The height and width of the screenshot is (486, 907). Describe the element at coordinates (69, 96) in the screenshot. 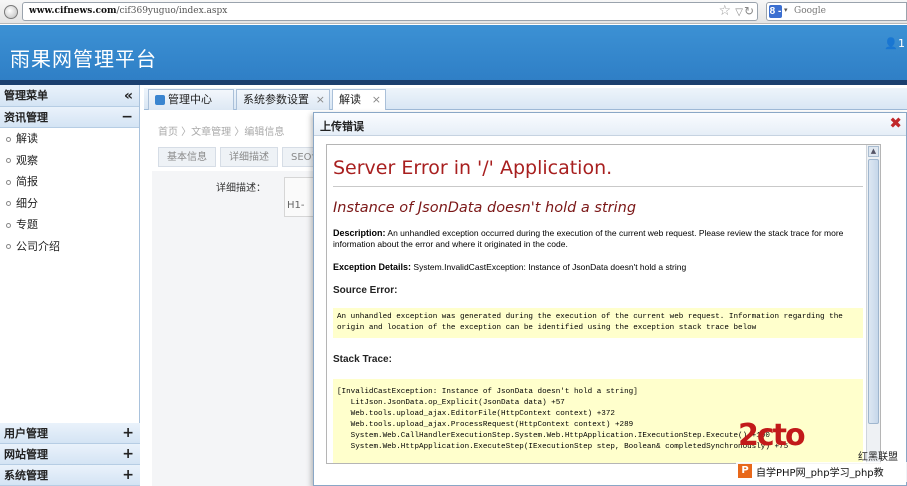

I see `sidebar-header: 管理菜单 «` at that location.